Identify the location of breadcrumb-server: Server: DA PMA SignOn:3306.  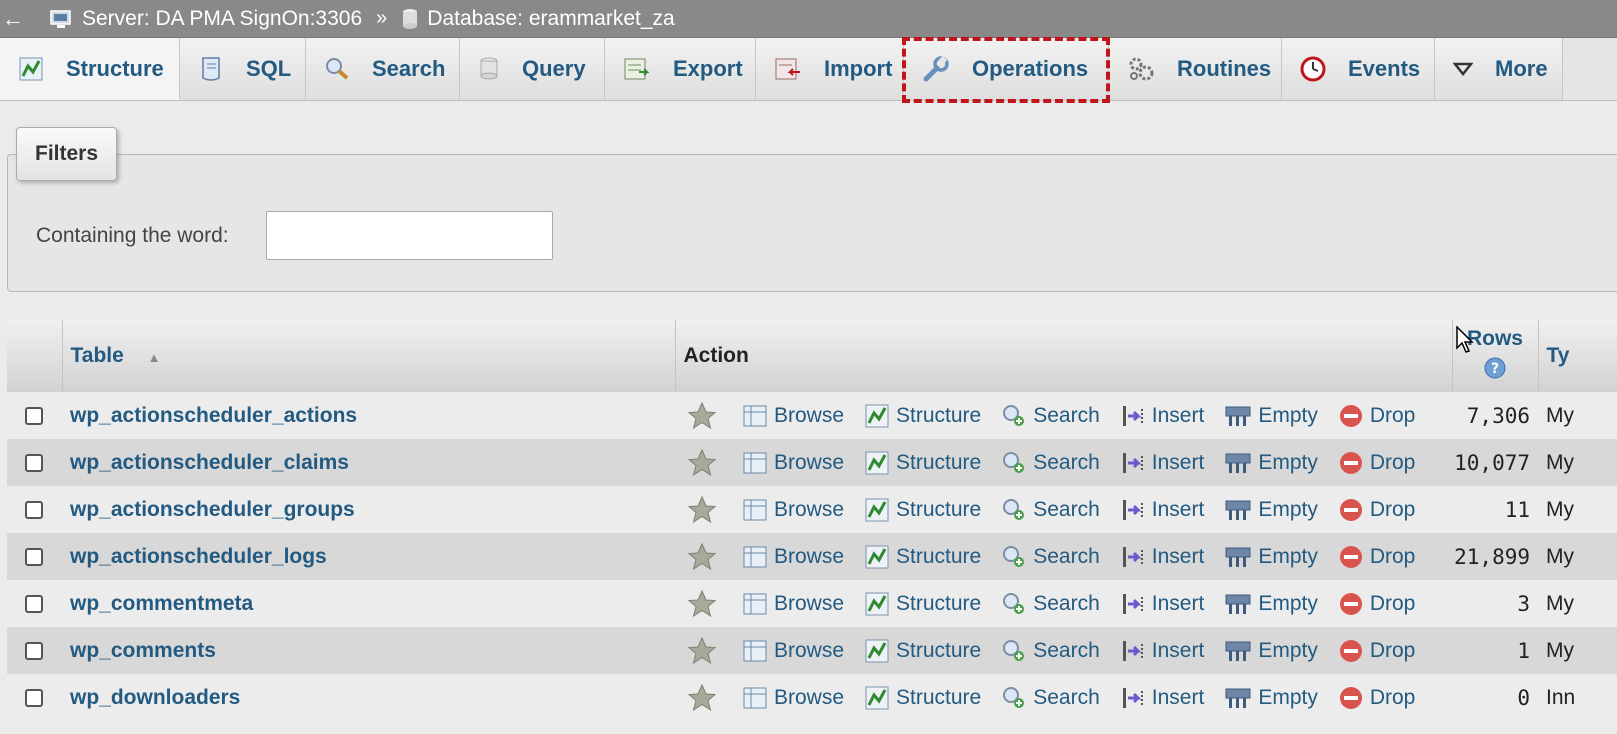
(194, 19).